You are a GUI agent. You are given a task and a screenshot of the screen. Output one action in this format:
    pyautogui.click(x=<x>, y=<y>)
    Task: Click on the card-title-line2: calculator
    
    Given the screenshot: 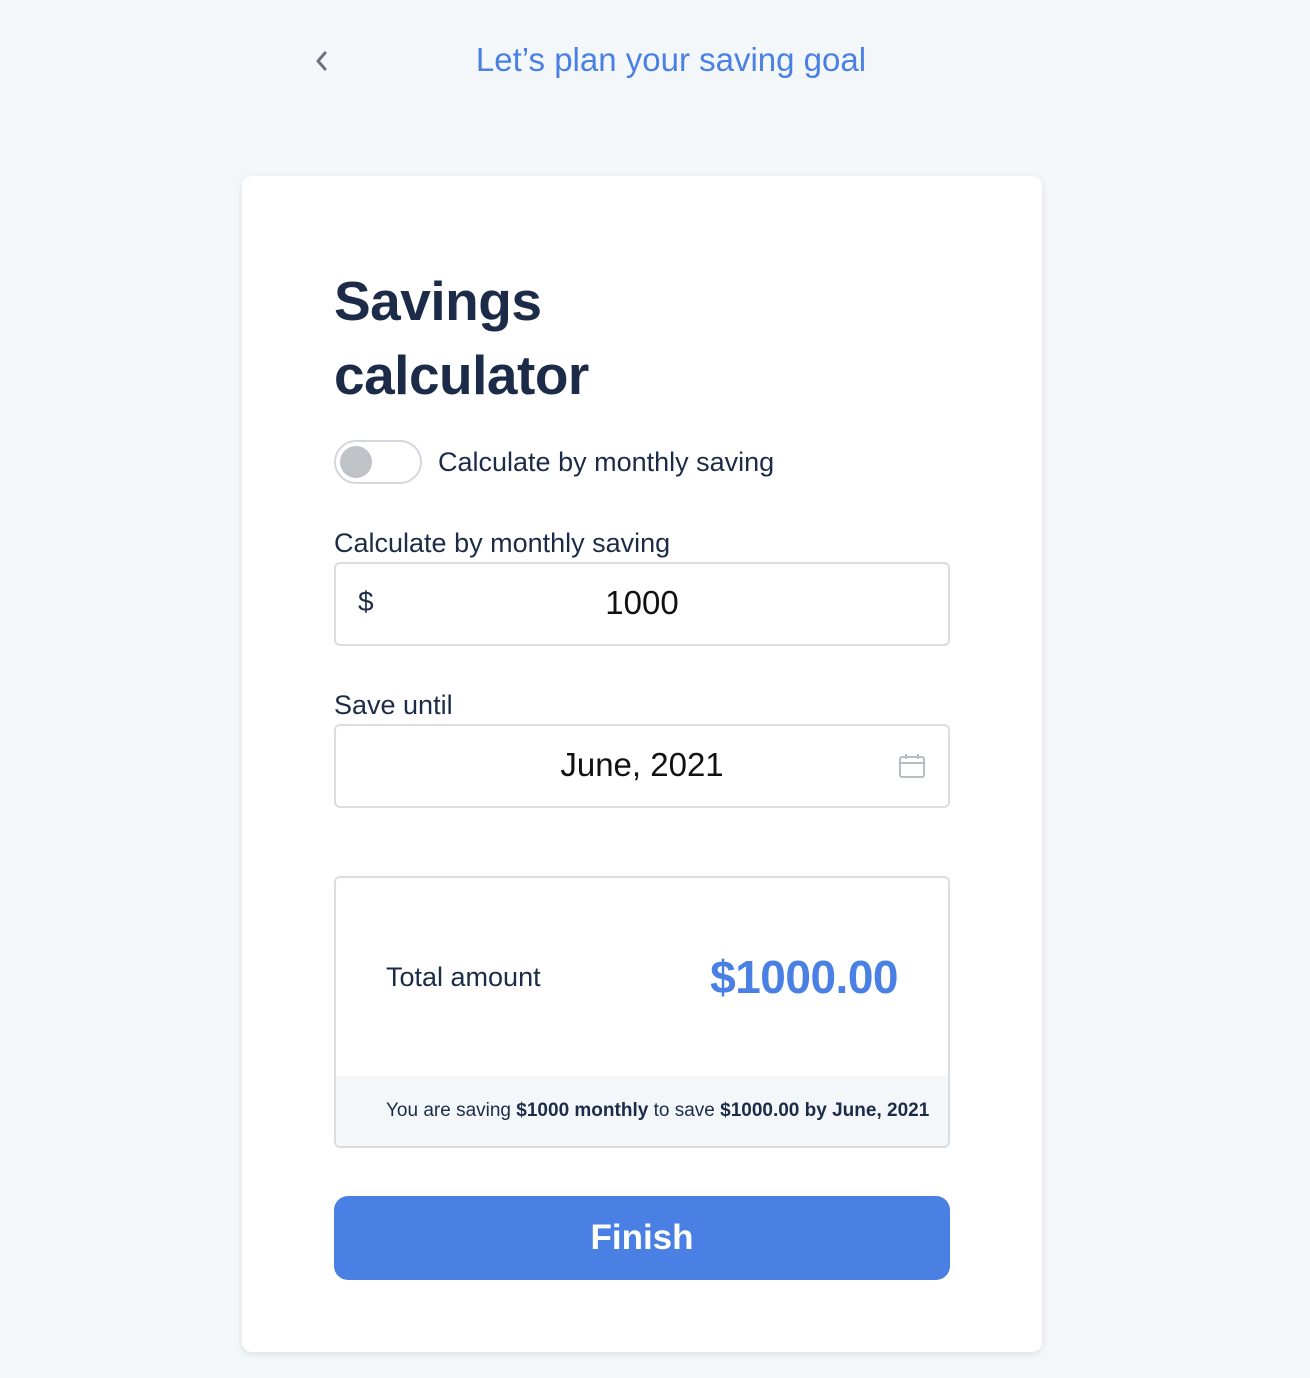 What is the action you would take?
    pyautogui.click(x=461, y=375)
    